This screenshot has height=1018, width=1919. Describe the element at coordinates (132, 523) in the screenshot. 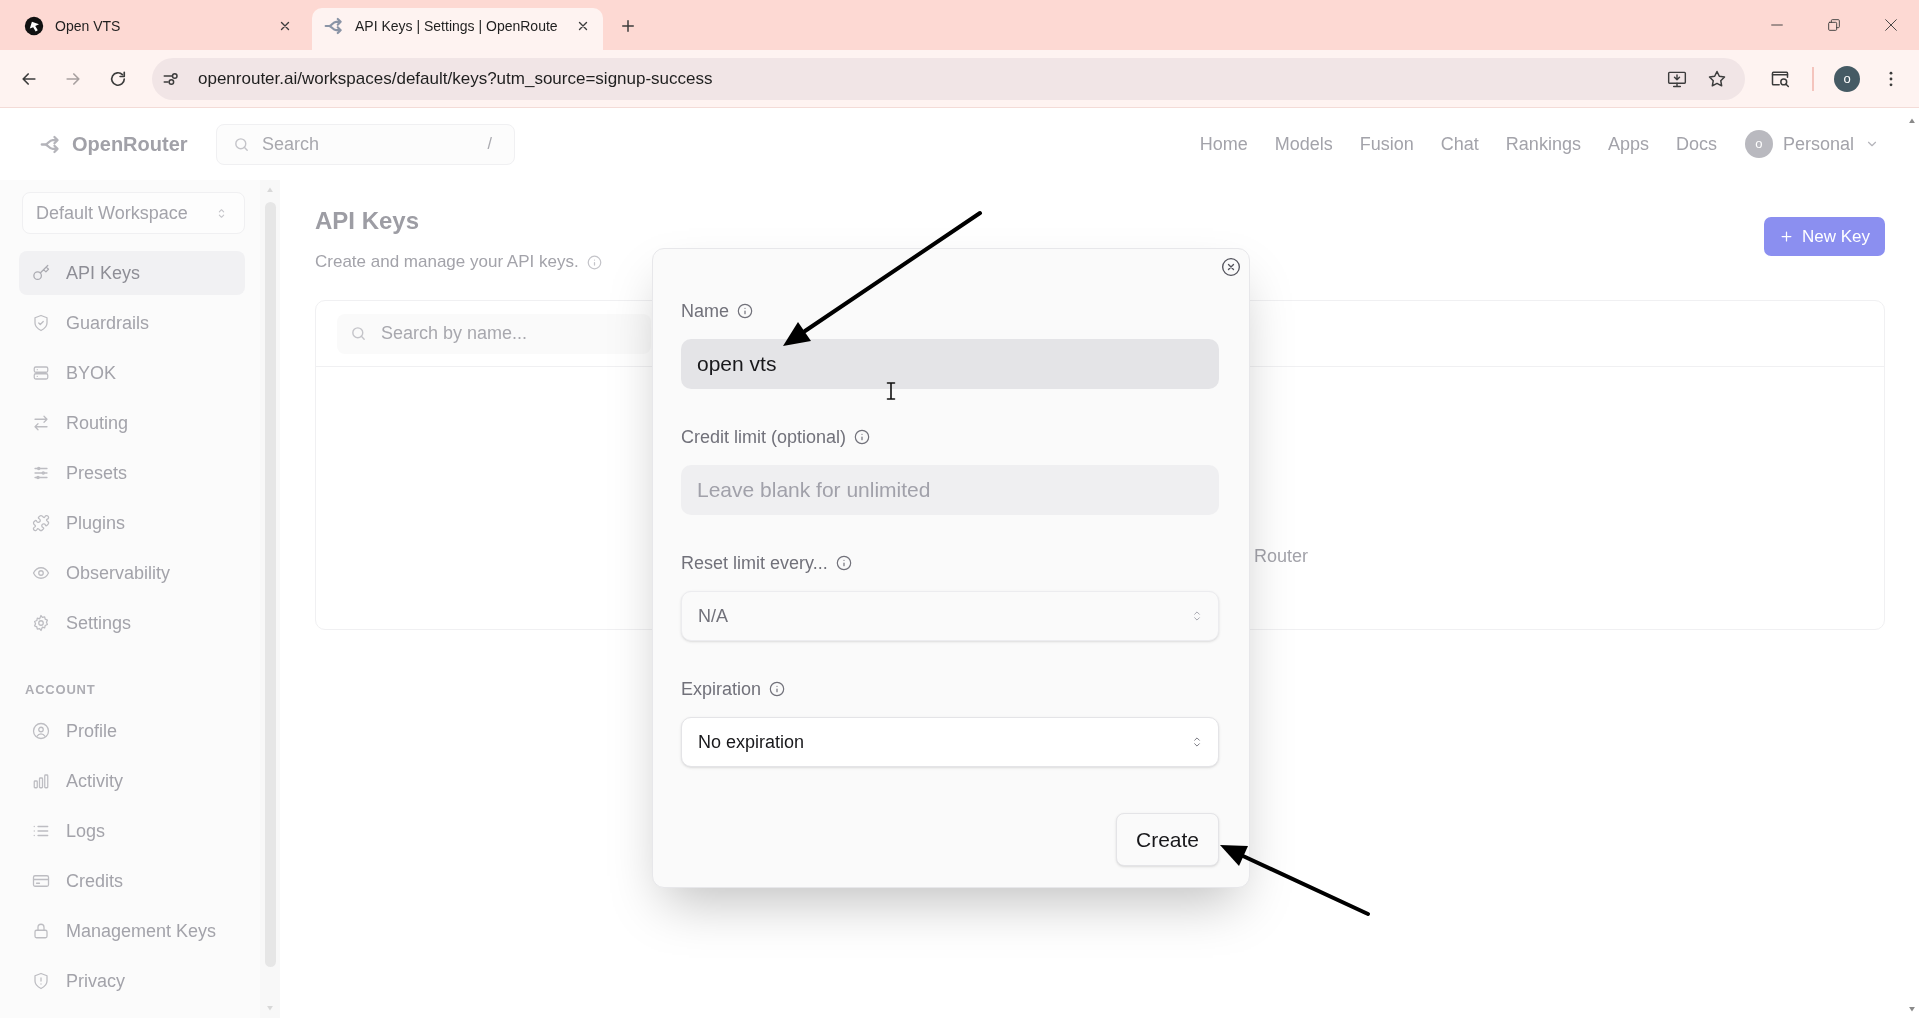

I see `sidebar-item: Plugins` at that location.